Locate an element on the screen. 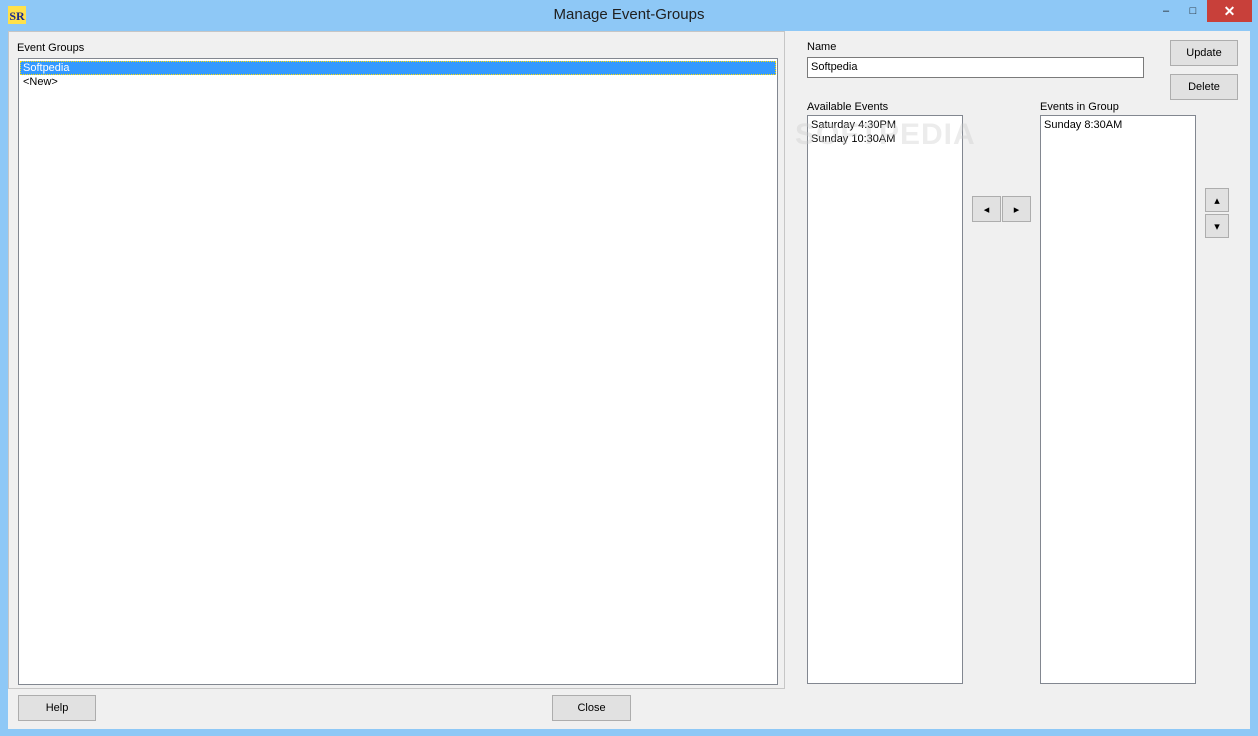 The image size is (1258, 736). delete-button: Delete is located at coordinates (1204, 87).